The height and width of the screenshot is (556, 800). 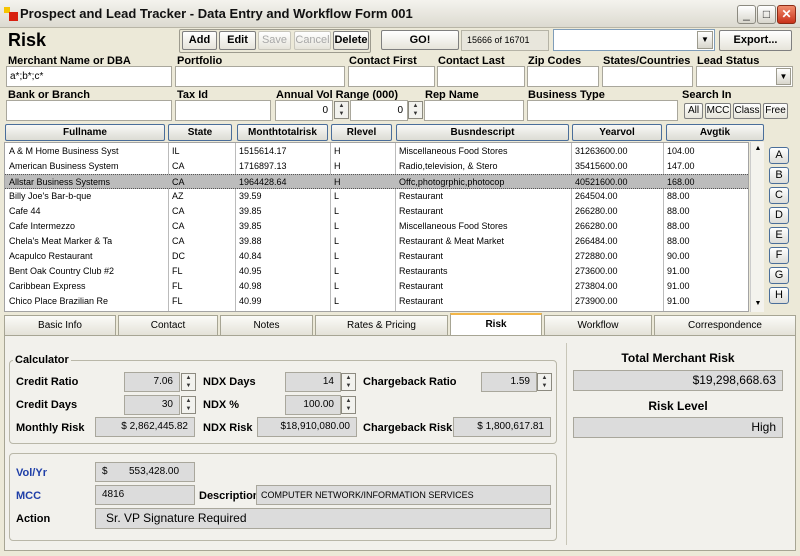 I want to click on vol-to-spinner: ▲ ▼, so click(x=415, y=110).